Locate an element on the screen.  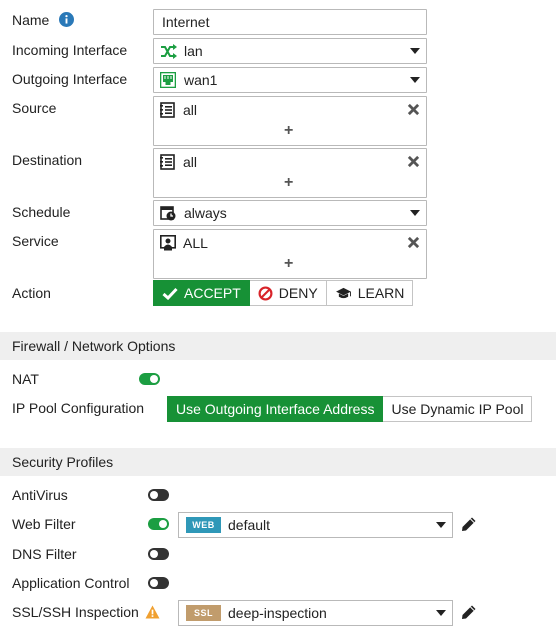
ssl-inspection-profile-select: SSL deep-inspection is located at coordinates (315, 613).